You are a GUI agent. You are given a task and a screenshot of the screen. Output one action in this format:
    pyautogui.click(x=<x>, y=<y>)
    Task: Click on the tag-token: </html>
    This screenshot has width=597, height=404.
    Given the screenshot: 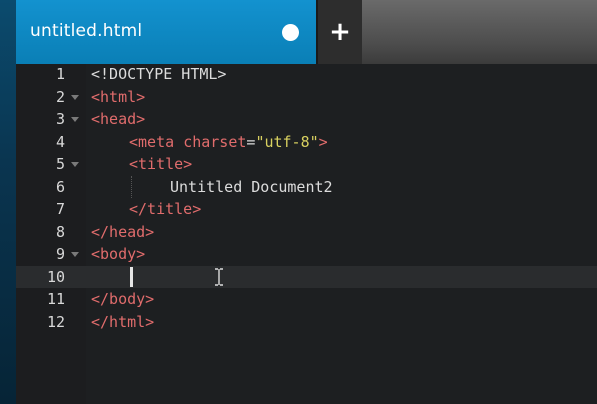 What is the action you would take?
    pyautogui.click(x=123, y=321)
    